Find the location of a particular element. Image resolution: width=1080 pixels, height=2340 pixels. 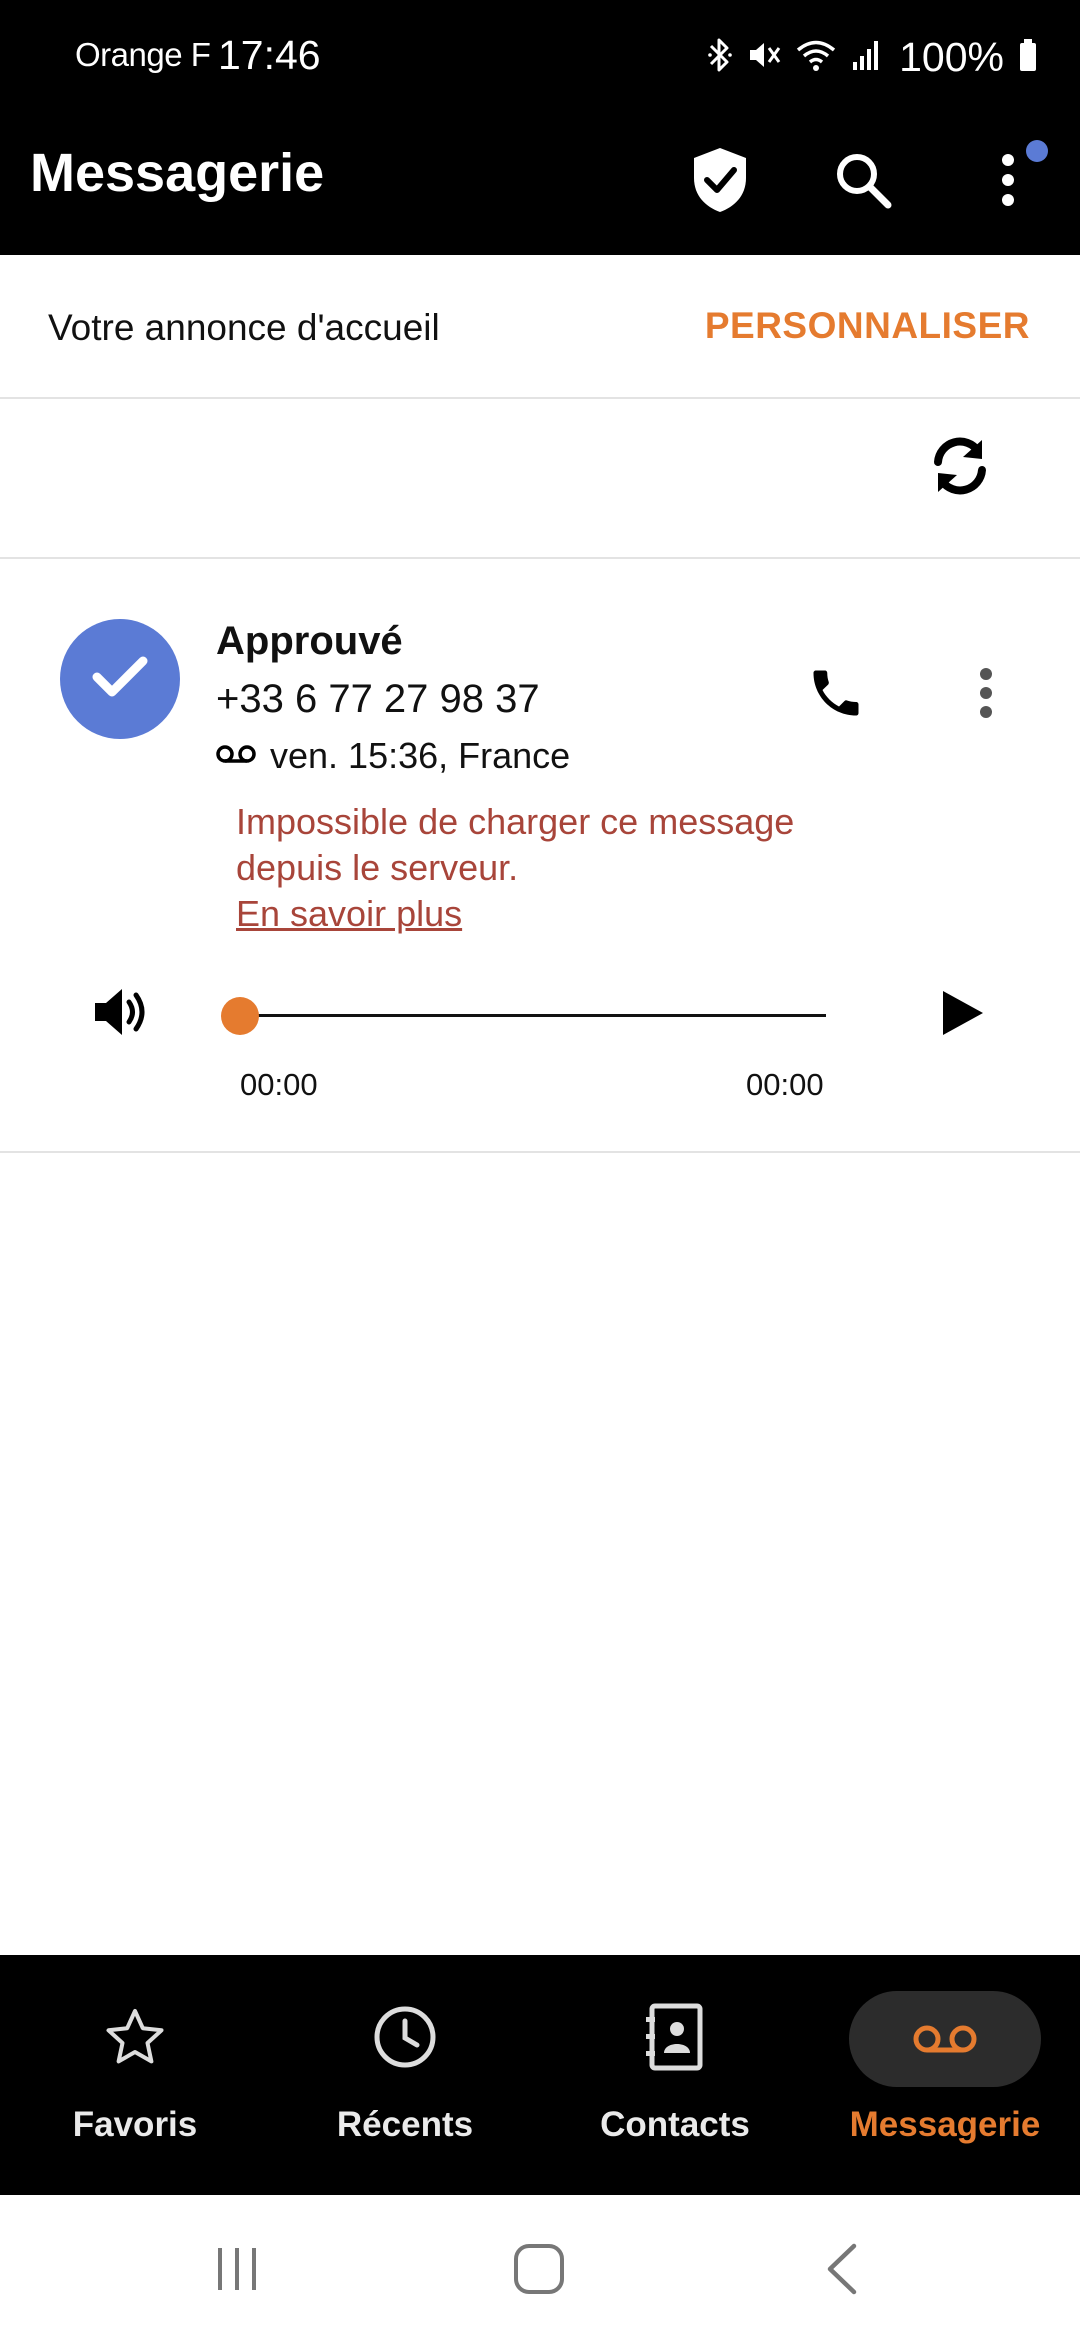

caller-status: Approuvé is located at coordinates (309, 641).